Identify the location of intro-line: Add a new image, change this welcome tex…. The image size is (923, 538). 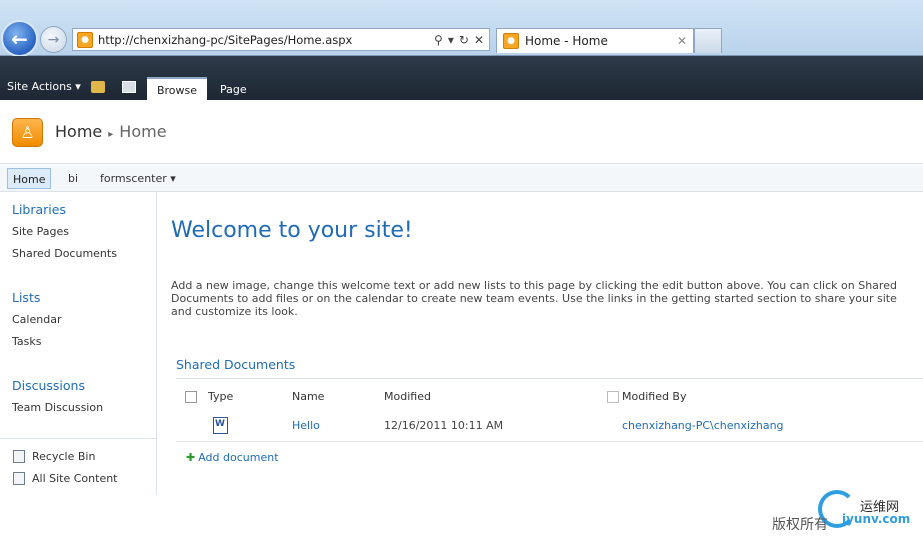
(534, 285).